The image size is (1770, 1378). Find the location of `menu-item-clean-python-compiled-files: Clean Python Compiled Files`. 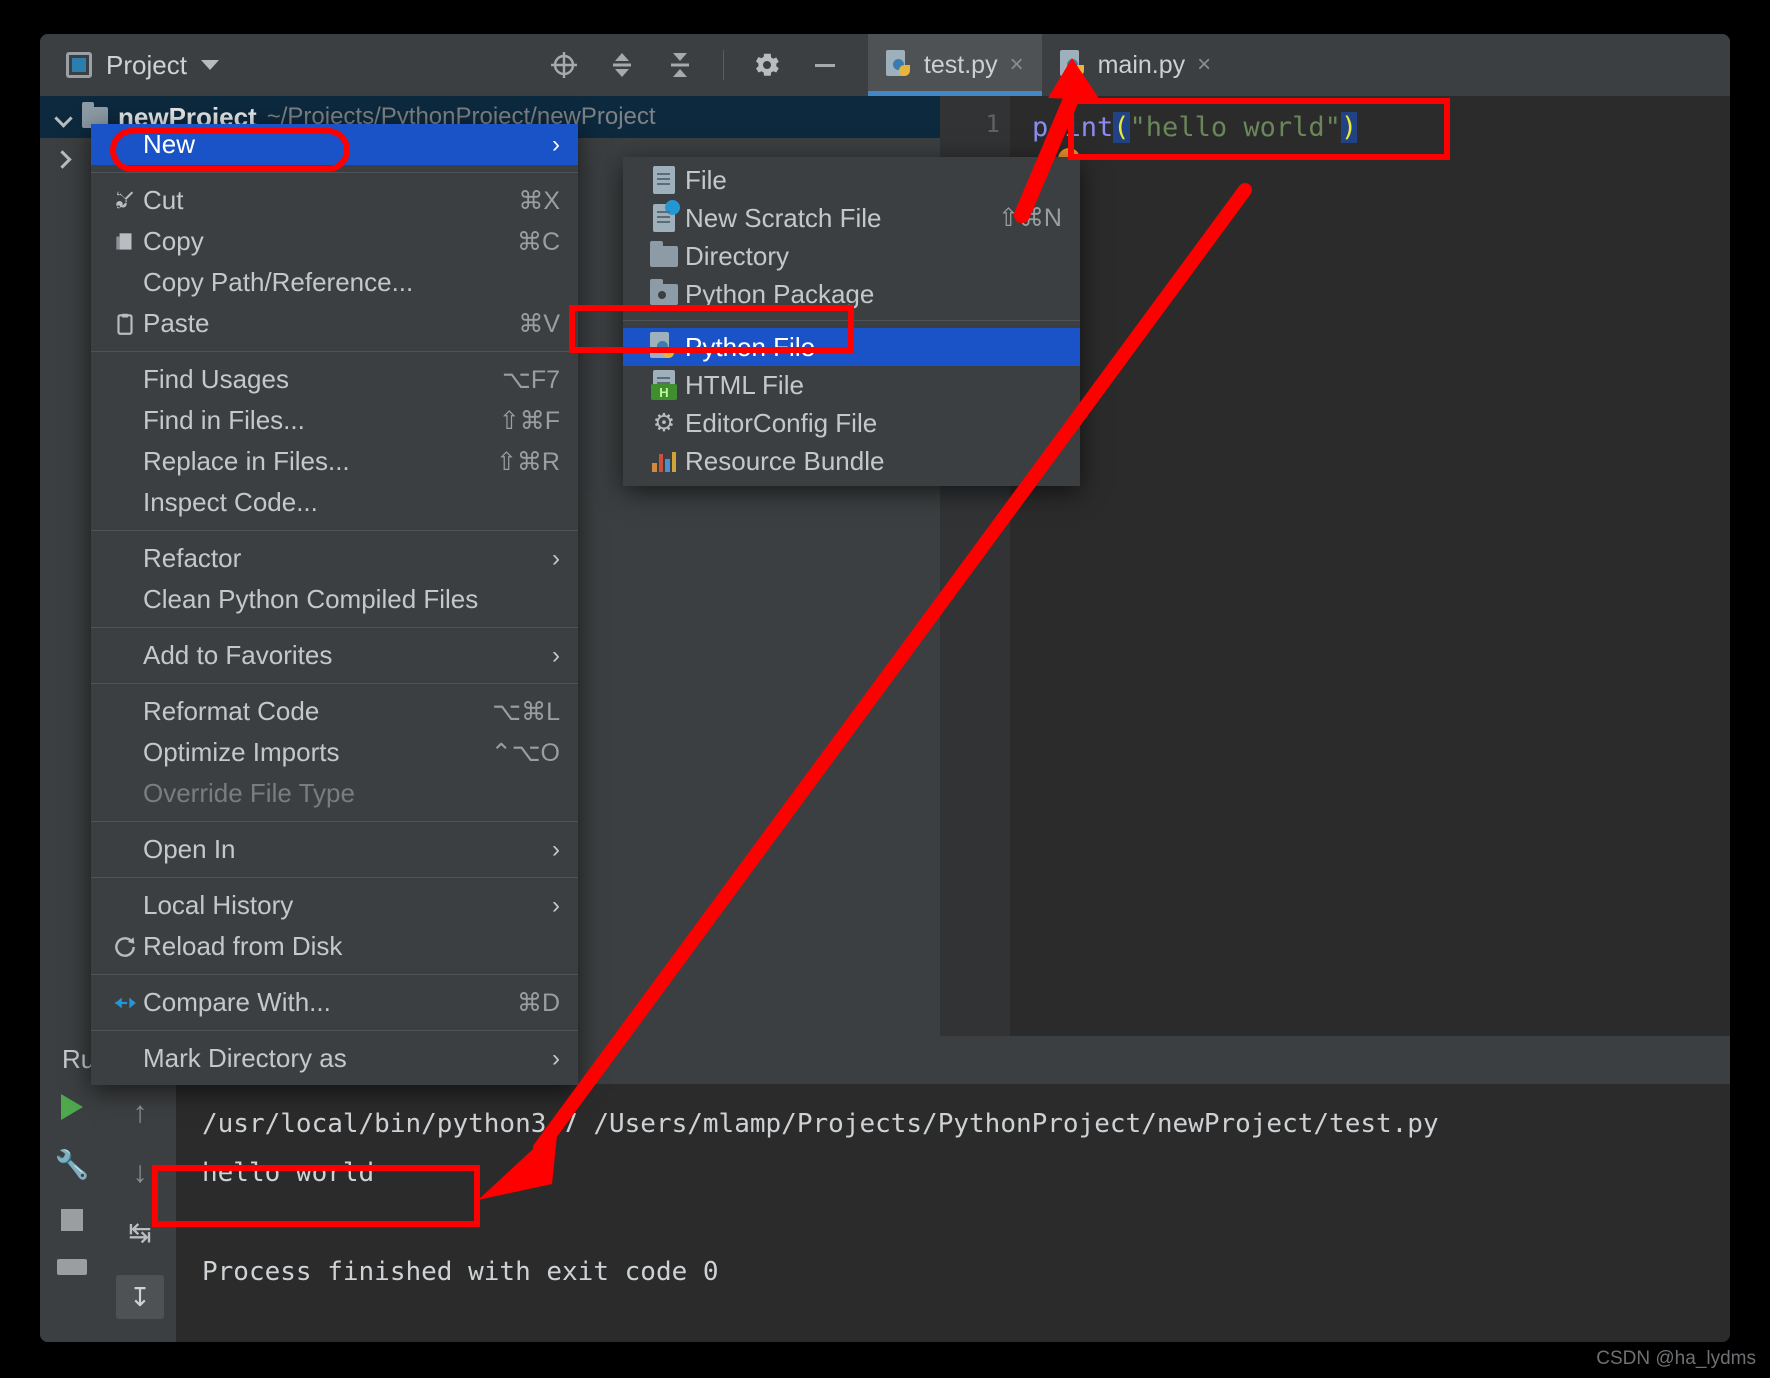

menu-item-clean-python-compiled-files: Clean Python Compiled Files is located at coordinates (334, 599).